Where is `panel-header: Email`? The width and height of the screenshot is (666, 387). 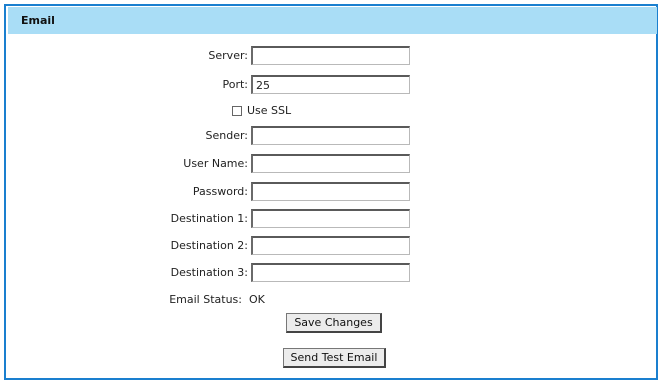 panel-header: Email is located at coordinates (332, 20).